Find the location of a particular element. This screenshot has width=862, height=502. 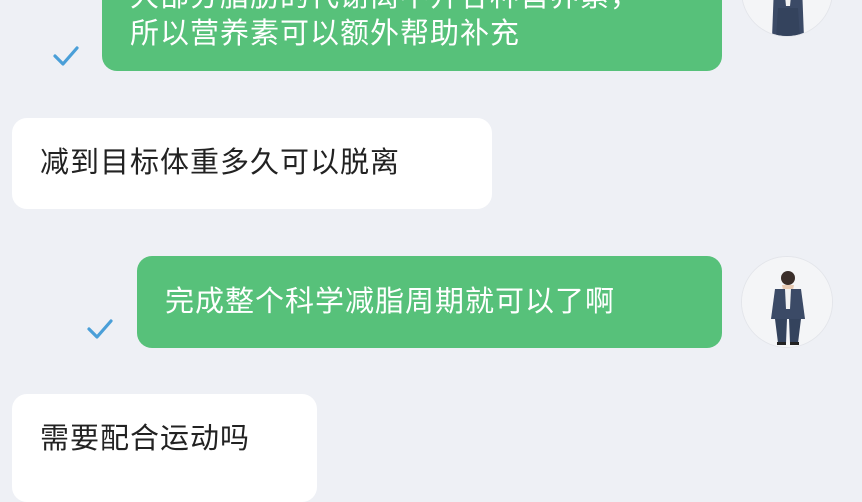

message-text-line: 减到目标体重多久可以脱离 is located at coordinates (220, 162).